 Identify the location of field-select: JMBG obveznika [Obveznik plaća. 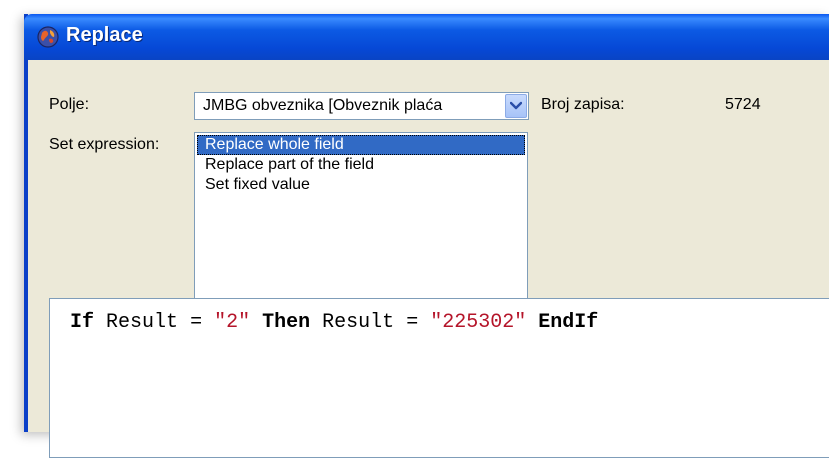
(361, 106).